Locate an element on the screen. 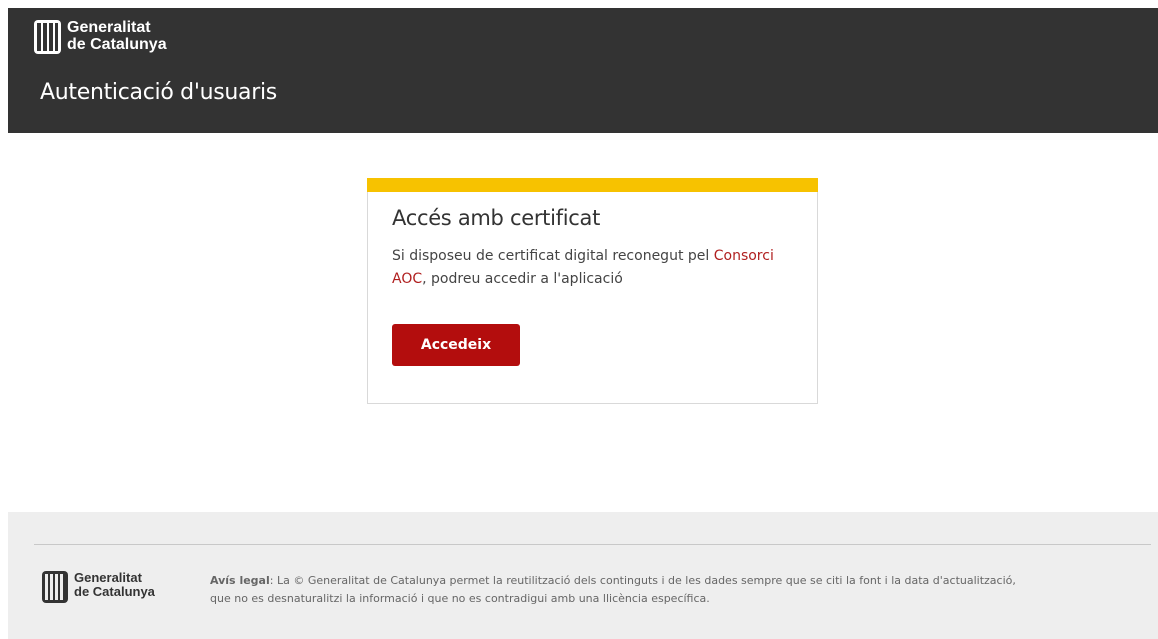 The width and height of the screenshot is (1158, 639). footer-brand-line1: Generalitat is located at coordinates (108, 577).